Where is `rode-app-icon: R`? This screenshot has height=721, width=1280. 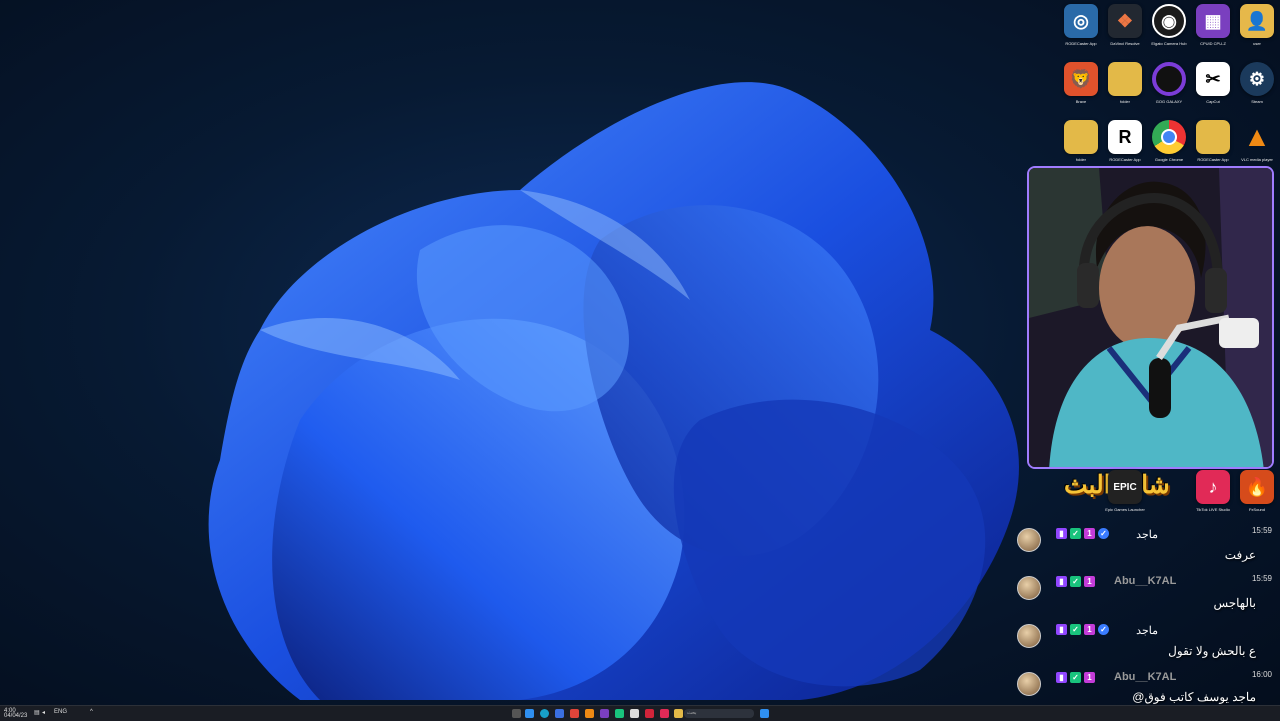
rode-app-icon: R is located at coordinates (1125, 137).